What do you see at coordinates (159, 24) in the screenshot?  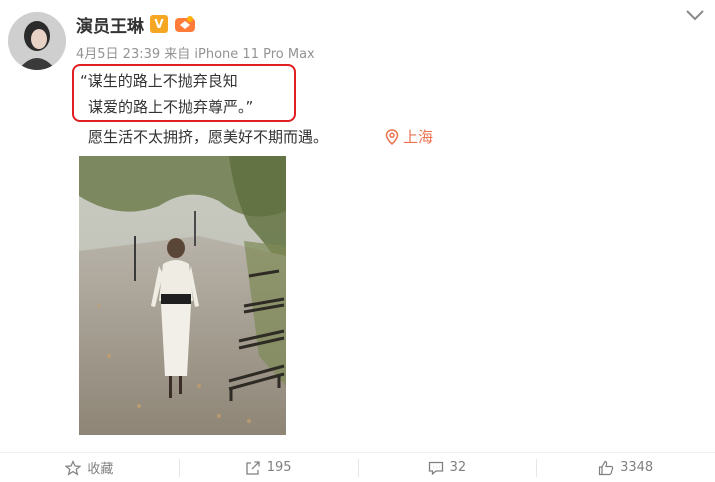 I see `verified-badge-icon: V` at bounding box center [159, 24].